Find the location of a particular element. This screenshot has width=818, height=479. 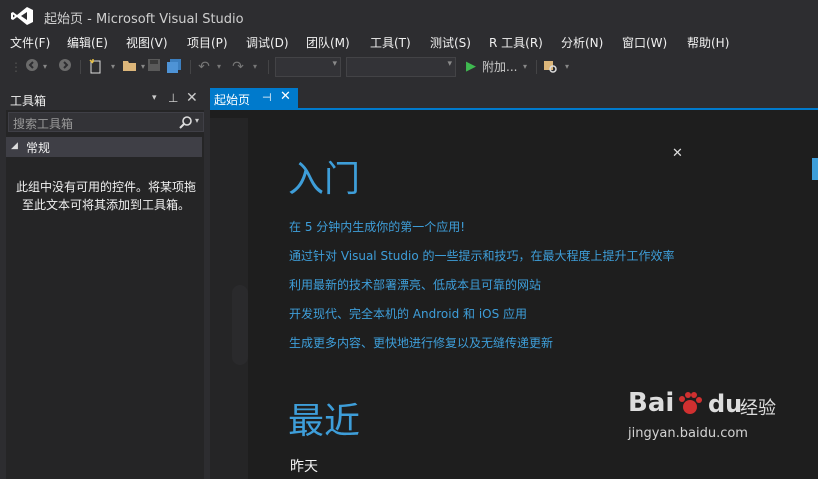

baidu-watermark: Bai du 经验 jingyan.baidu.com is located at coordinates (703, 414).